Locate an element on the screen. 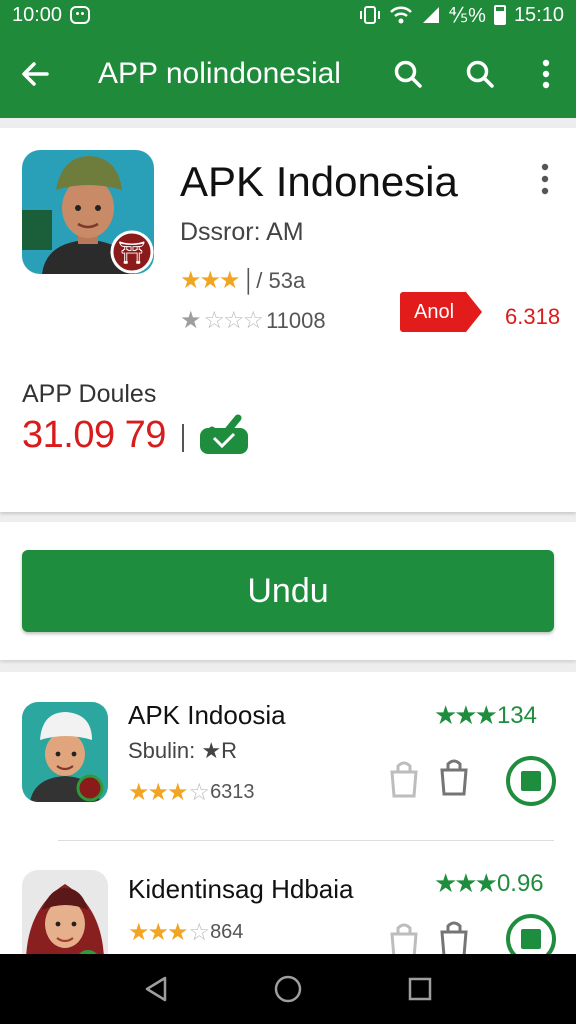  list-divider is located at coordinates (306, 840).